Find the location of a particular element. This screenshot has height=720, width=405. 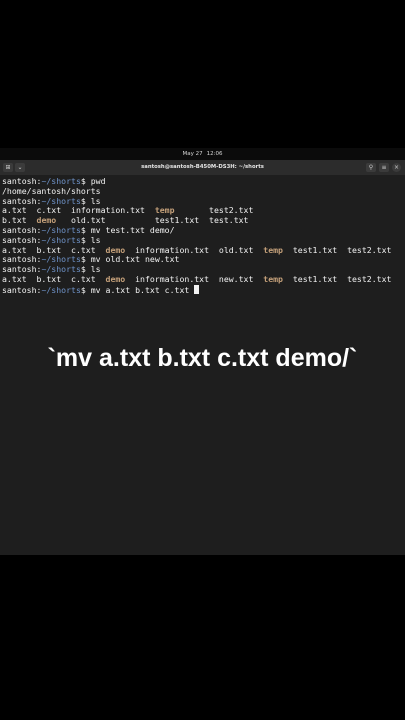

system-top-bar: May 27 12:06 is located at coordinates (202, 154).